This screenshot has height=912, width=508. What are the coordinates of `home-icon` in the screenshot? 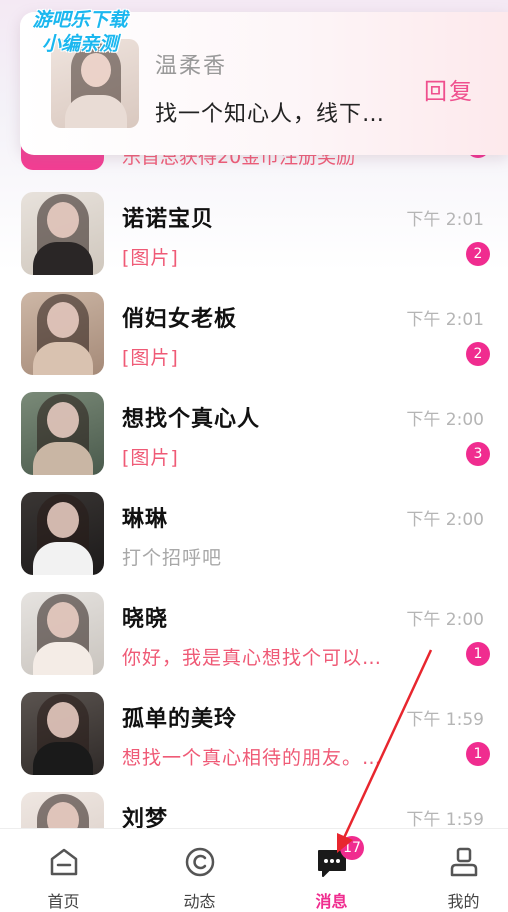 It's located at (64, 862).